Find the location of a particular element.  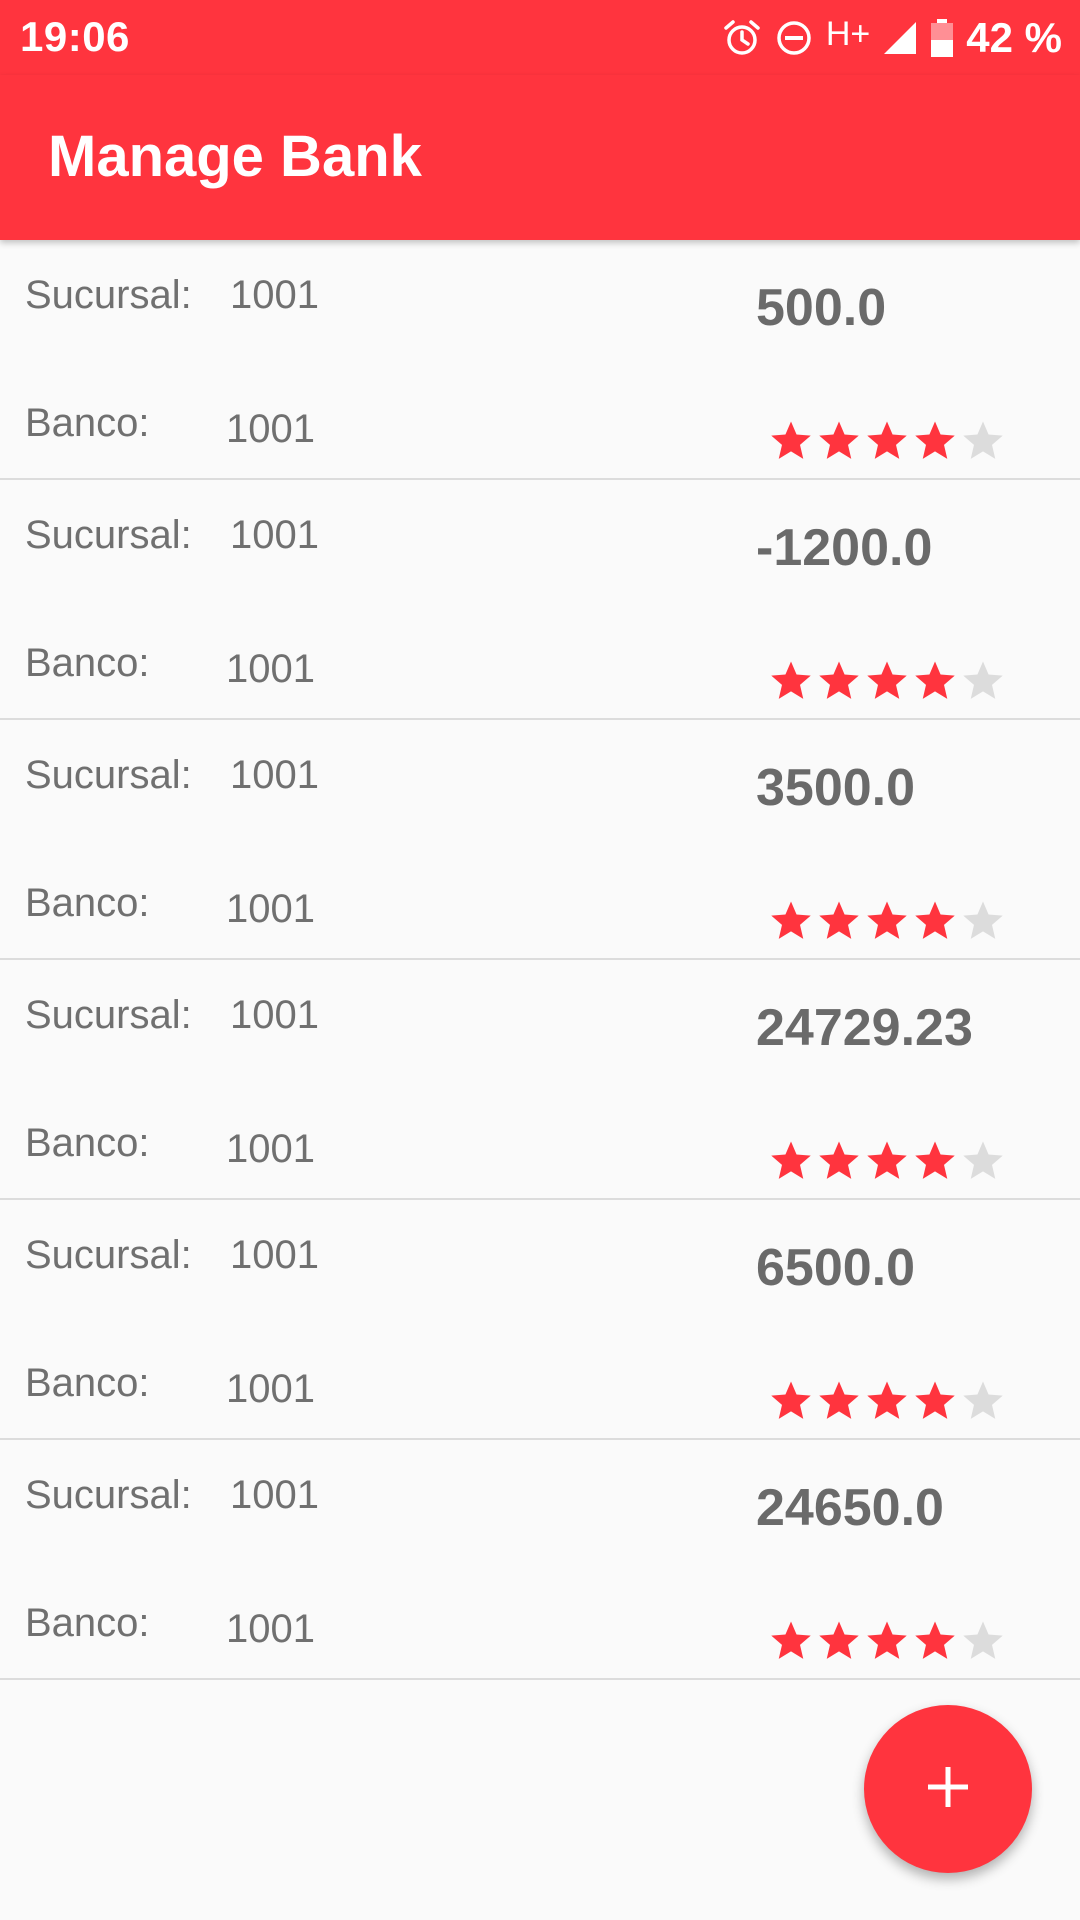

account-amount: 24729.23 is located at coordinates (864, 1028).